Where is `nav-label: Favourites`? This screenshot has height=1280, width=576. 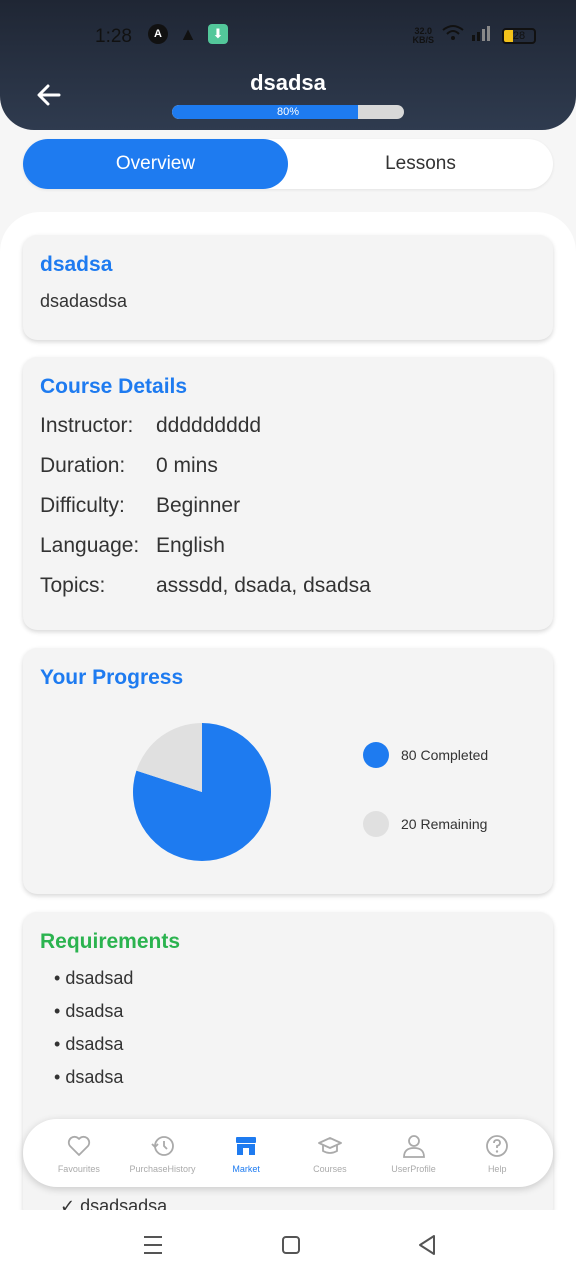
nav-label: Favourites is located at coordinates (78, 1168).